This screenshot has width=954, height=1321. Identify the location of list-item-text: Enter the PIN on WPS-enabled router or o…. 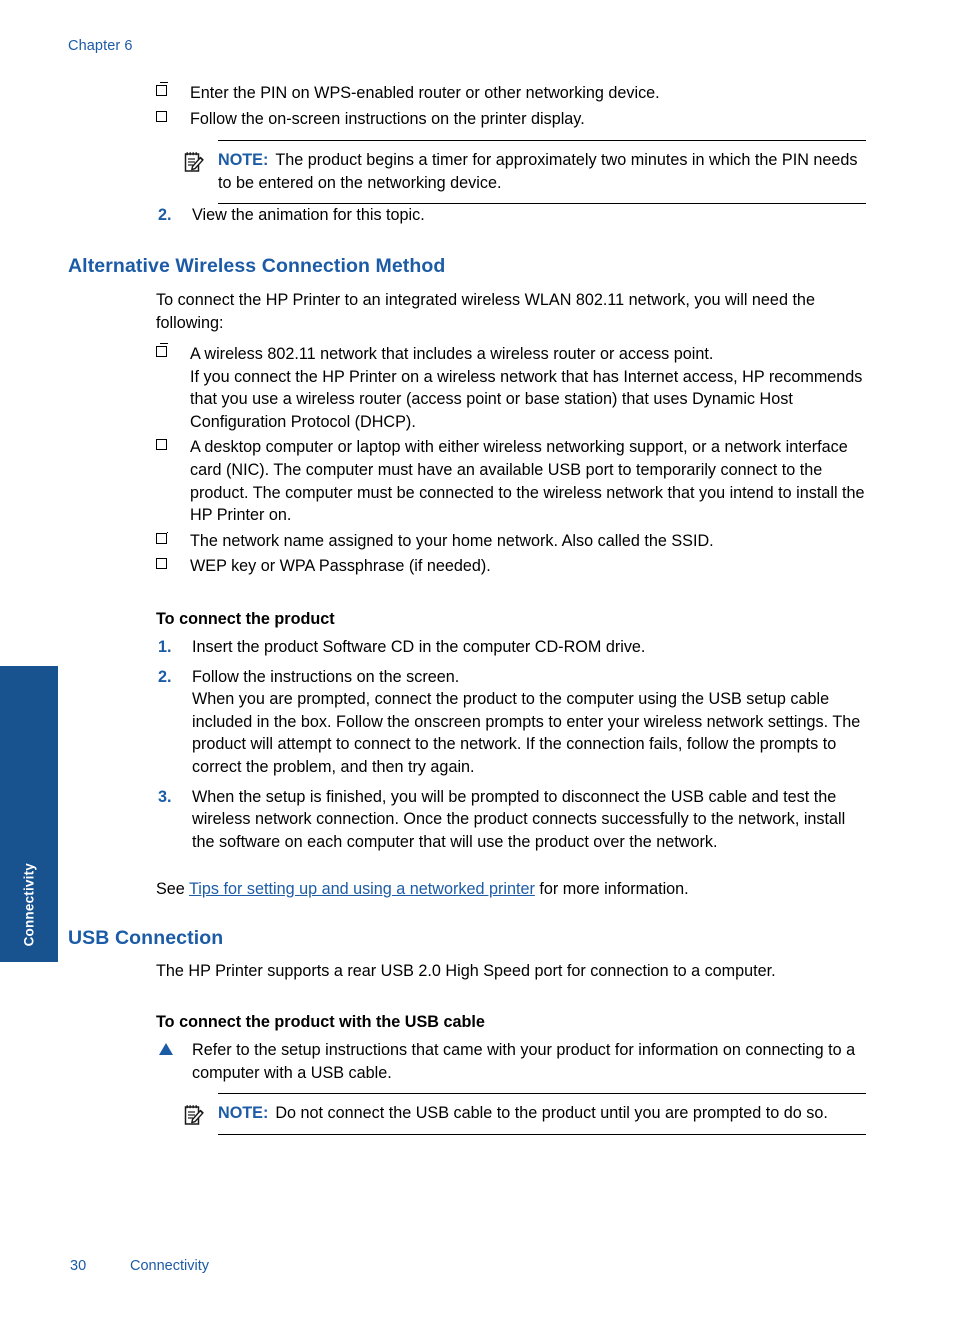
(425, 93).